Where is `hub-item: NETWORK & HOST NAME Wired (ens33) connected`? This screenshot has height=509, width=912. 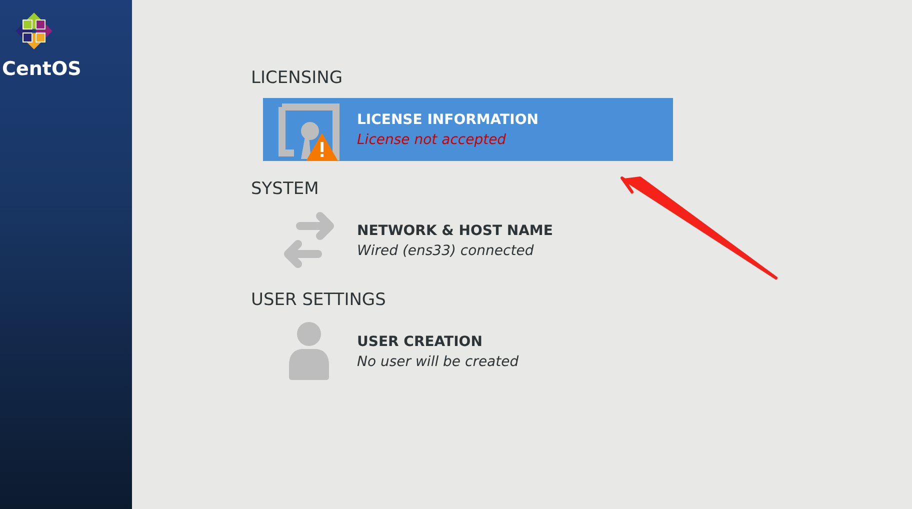
hub-item: NETWORK & HOST NAME Wired (ens33) connected is located at coordinates (468, 240).